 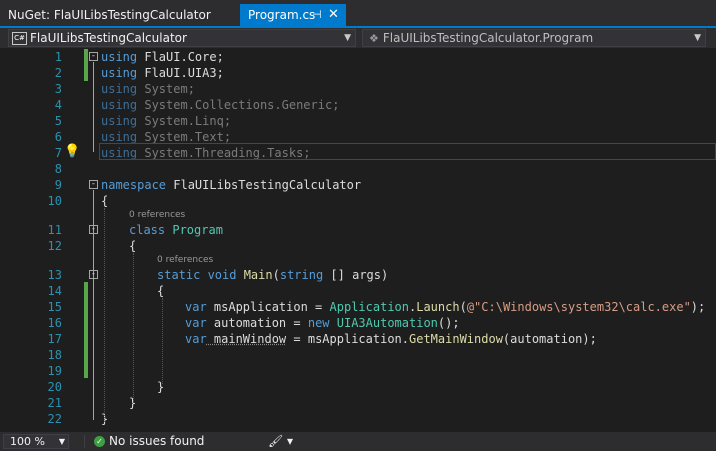 What do you see at coordinates (84, 441) in the screenshot?
I see `status-separator` at bounding box center [84, 441].